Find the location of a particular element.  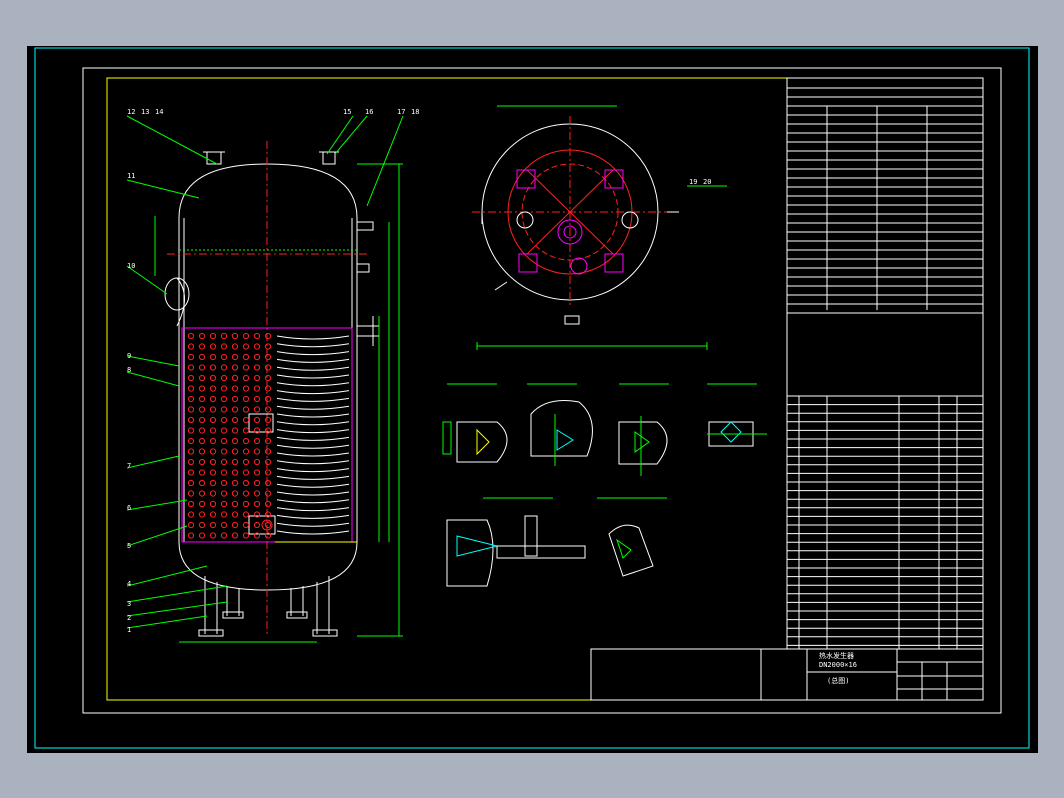

vessel-plan-view is located at coordinates (590, 227).